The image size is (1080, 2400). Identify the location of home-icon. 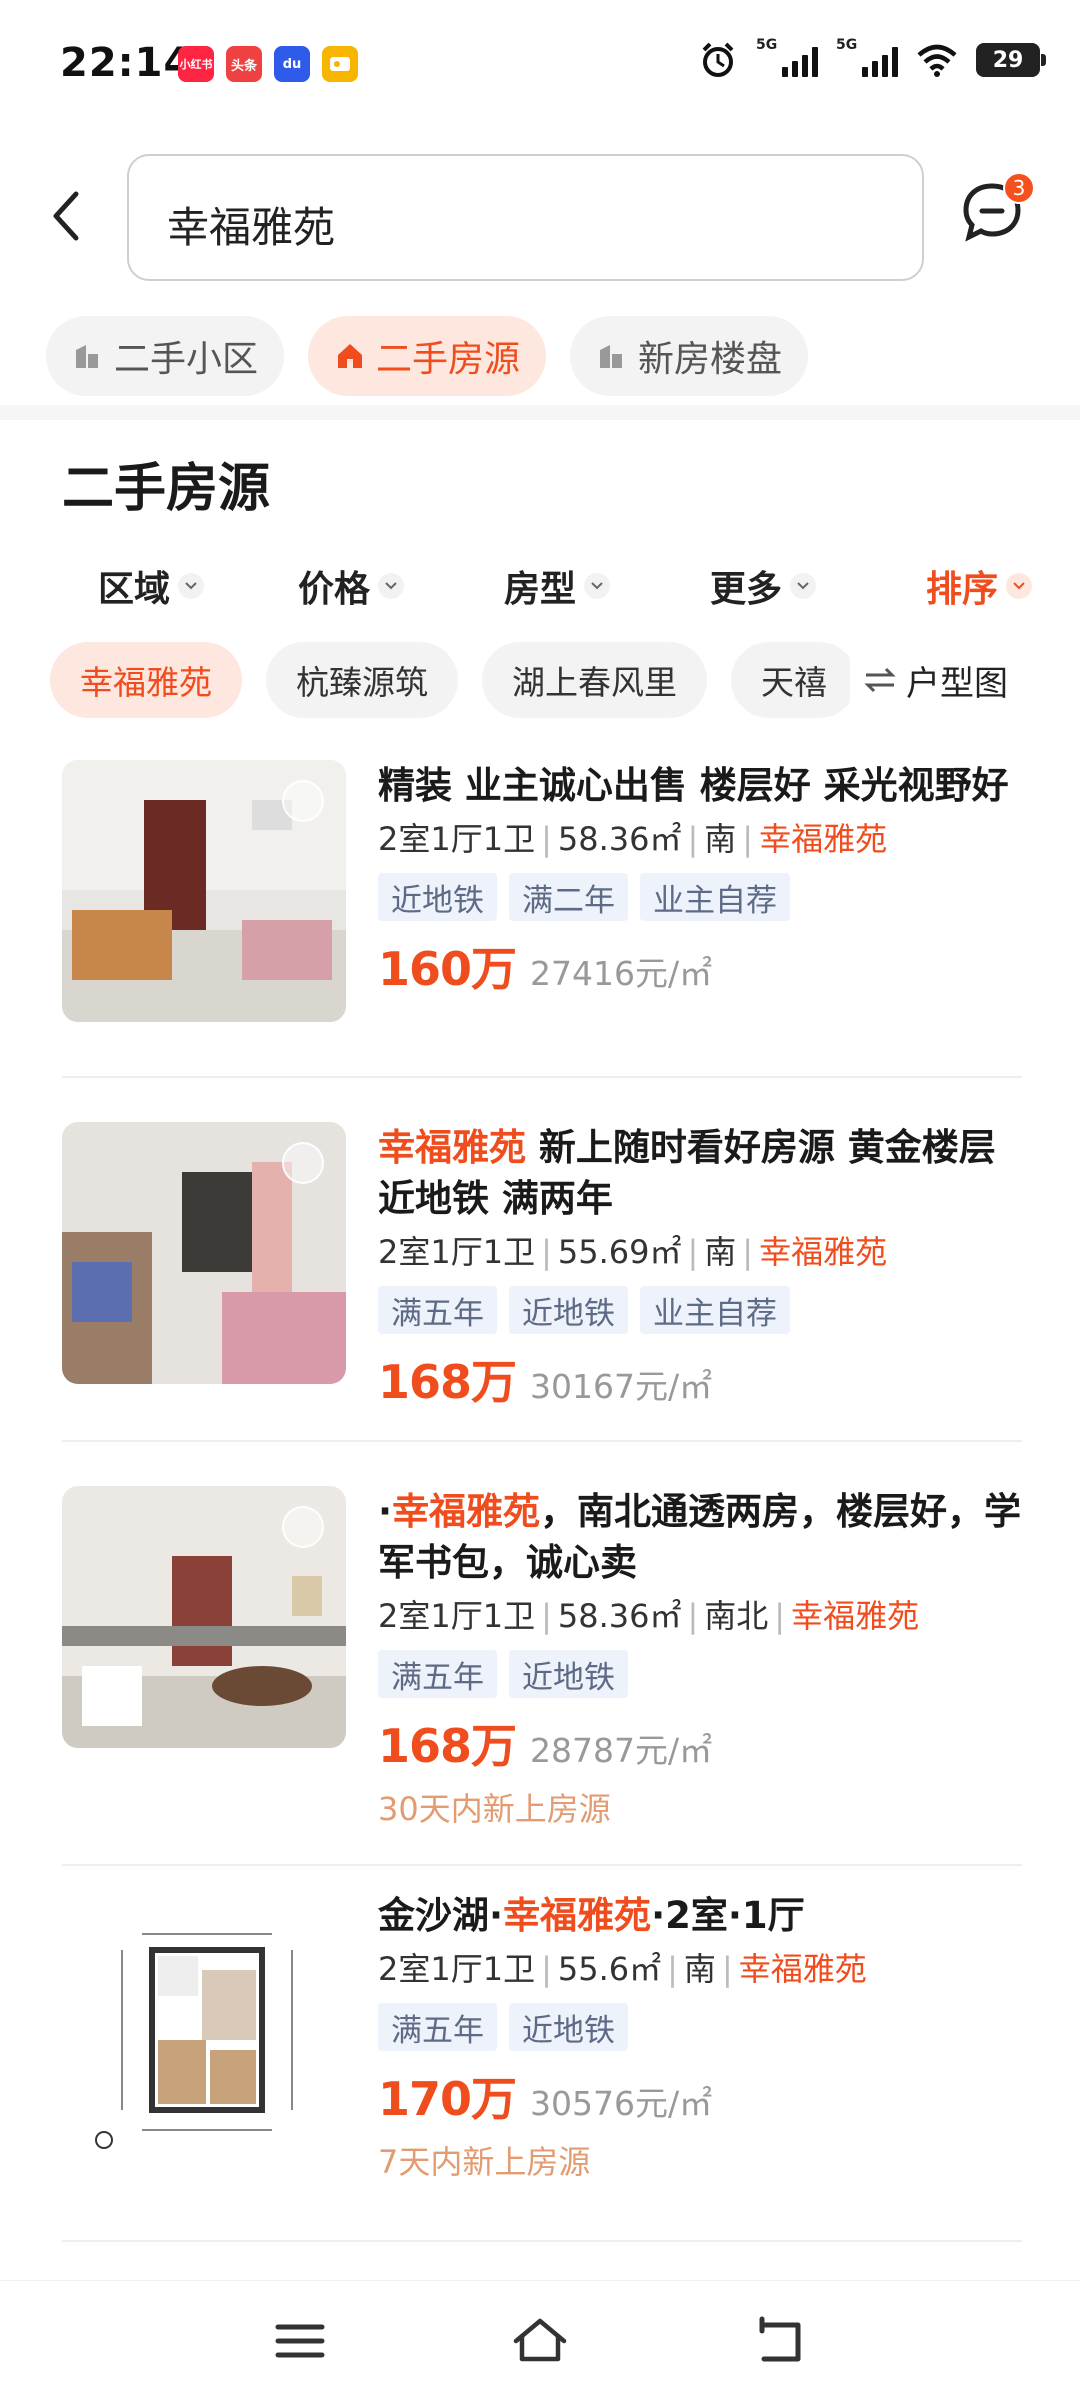
(540, 2341).